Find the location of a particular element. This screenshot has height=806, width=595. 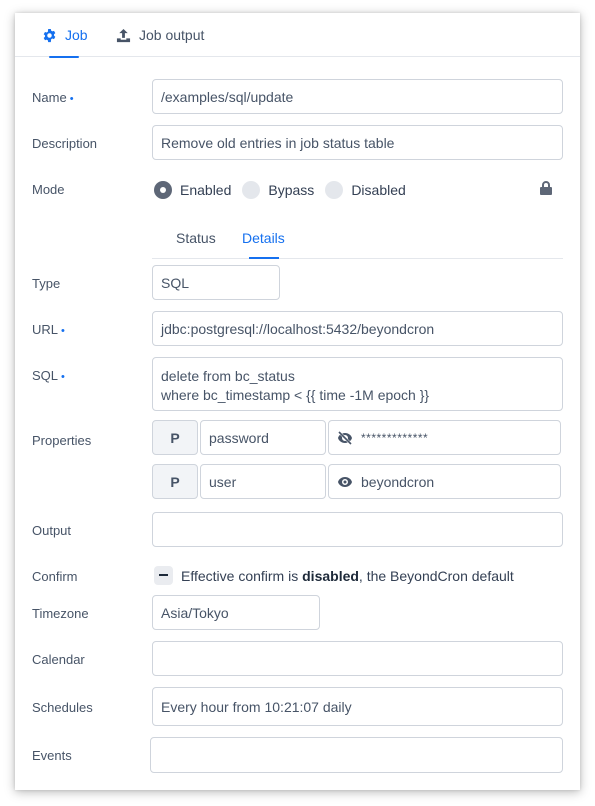

output-input is located at coordinates (357, 529).